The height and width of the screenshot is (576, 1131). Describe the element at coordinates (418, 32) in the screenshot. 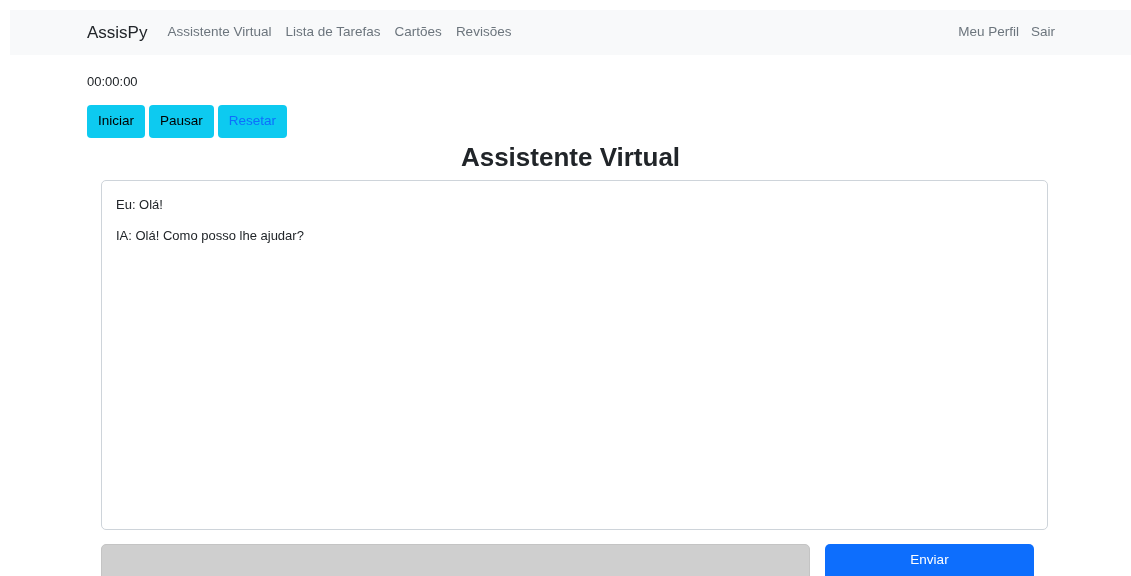

I see `nav-link: Cartões` at that location.